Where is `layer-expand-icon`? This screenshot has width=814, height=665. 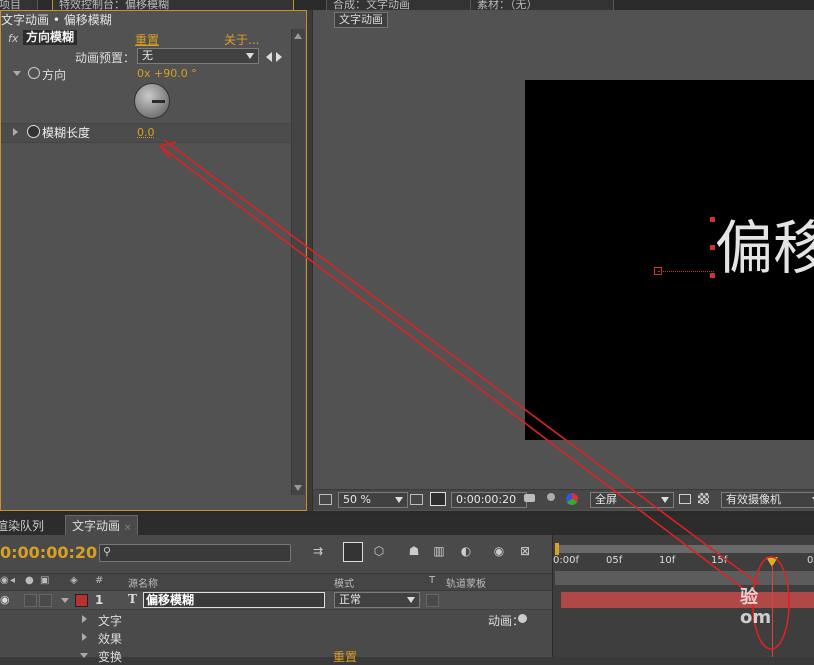
layer-expand-icon is located at coordinates (65, 600).